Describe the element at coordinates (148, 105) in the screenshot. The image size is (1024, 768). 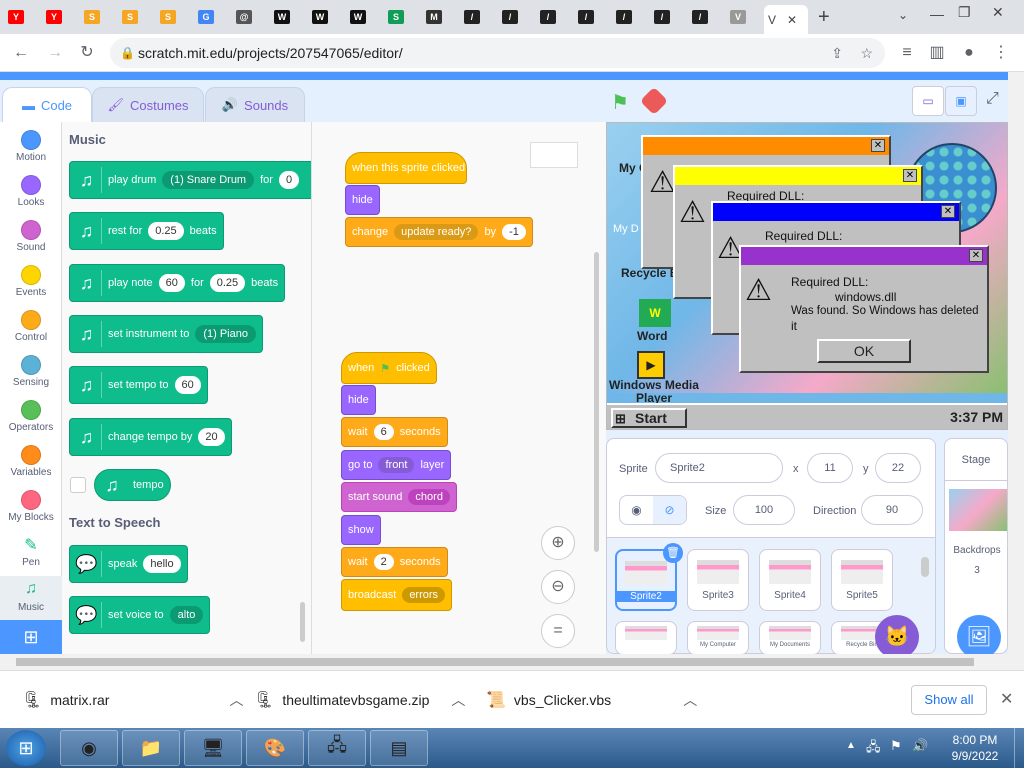
I see `tab-costumes: 🖌 Costumes` at that location.